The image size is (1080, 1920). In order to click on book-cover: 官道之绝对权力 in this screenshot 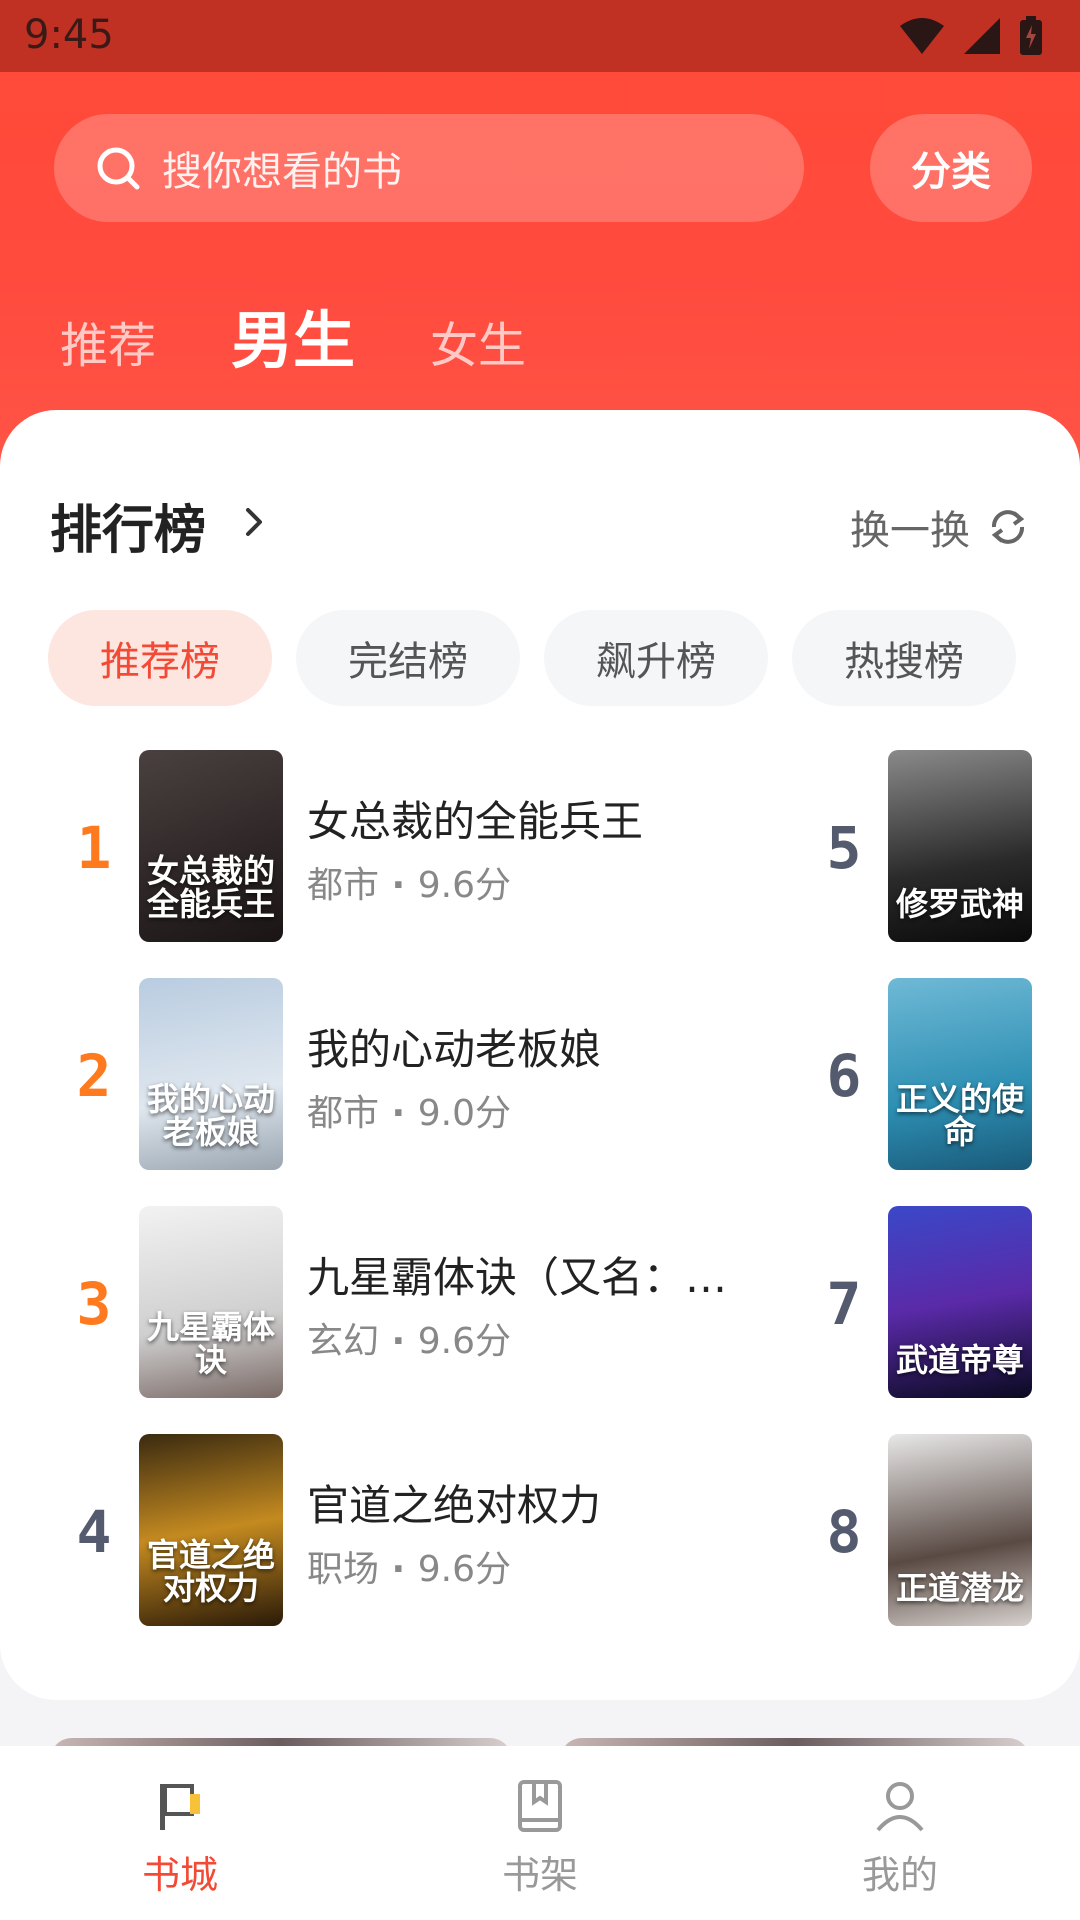, I will do `click(211, 1530)`.